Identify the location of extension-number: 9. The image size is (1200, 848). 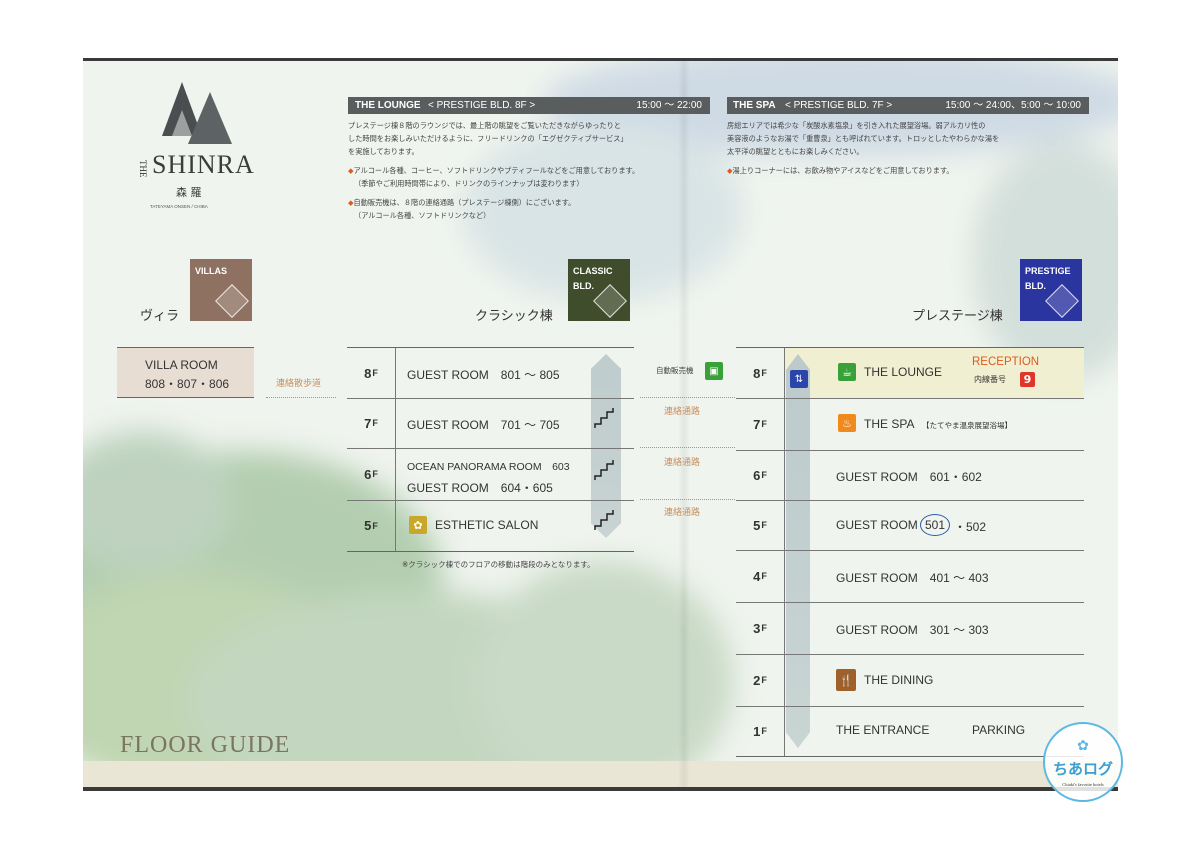
(1027, 379).